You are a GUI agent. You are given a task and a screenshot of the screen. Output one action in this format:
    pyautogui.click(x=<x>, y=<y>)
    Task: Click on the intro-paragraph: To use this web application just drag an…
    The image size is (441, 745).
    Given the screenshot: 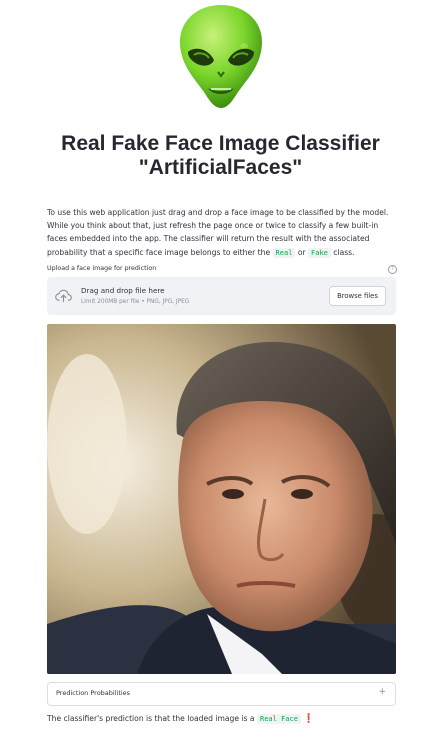 What is the action you would take?
    pyautogui.click(x=222, y=233)
    